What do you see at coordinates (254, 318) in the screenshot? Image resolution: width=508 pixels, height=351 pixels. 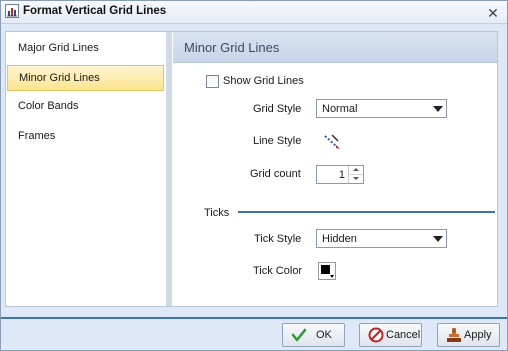 I see `footer-divider` at bounding box center [254, 318].